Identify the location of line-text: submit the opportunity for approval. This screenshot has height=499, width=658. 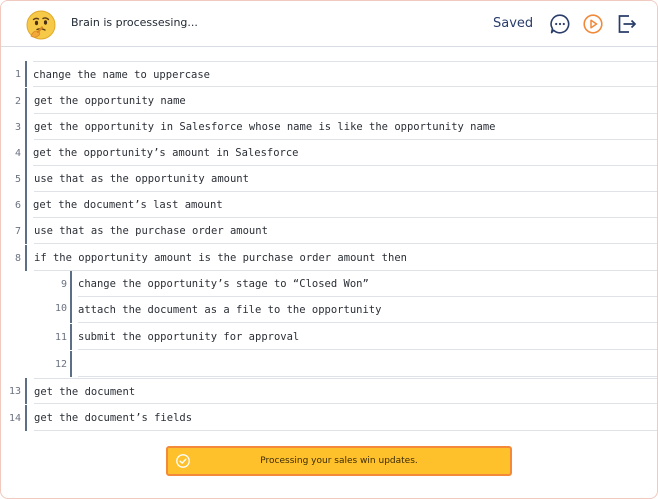
(367, 337).